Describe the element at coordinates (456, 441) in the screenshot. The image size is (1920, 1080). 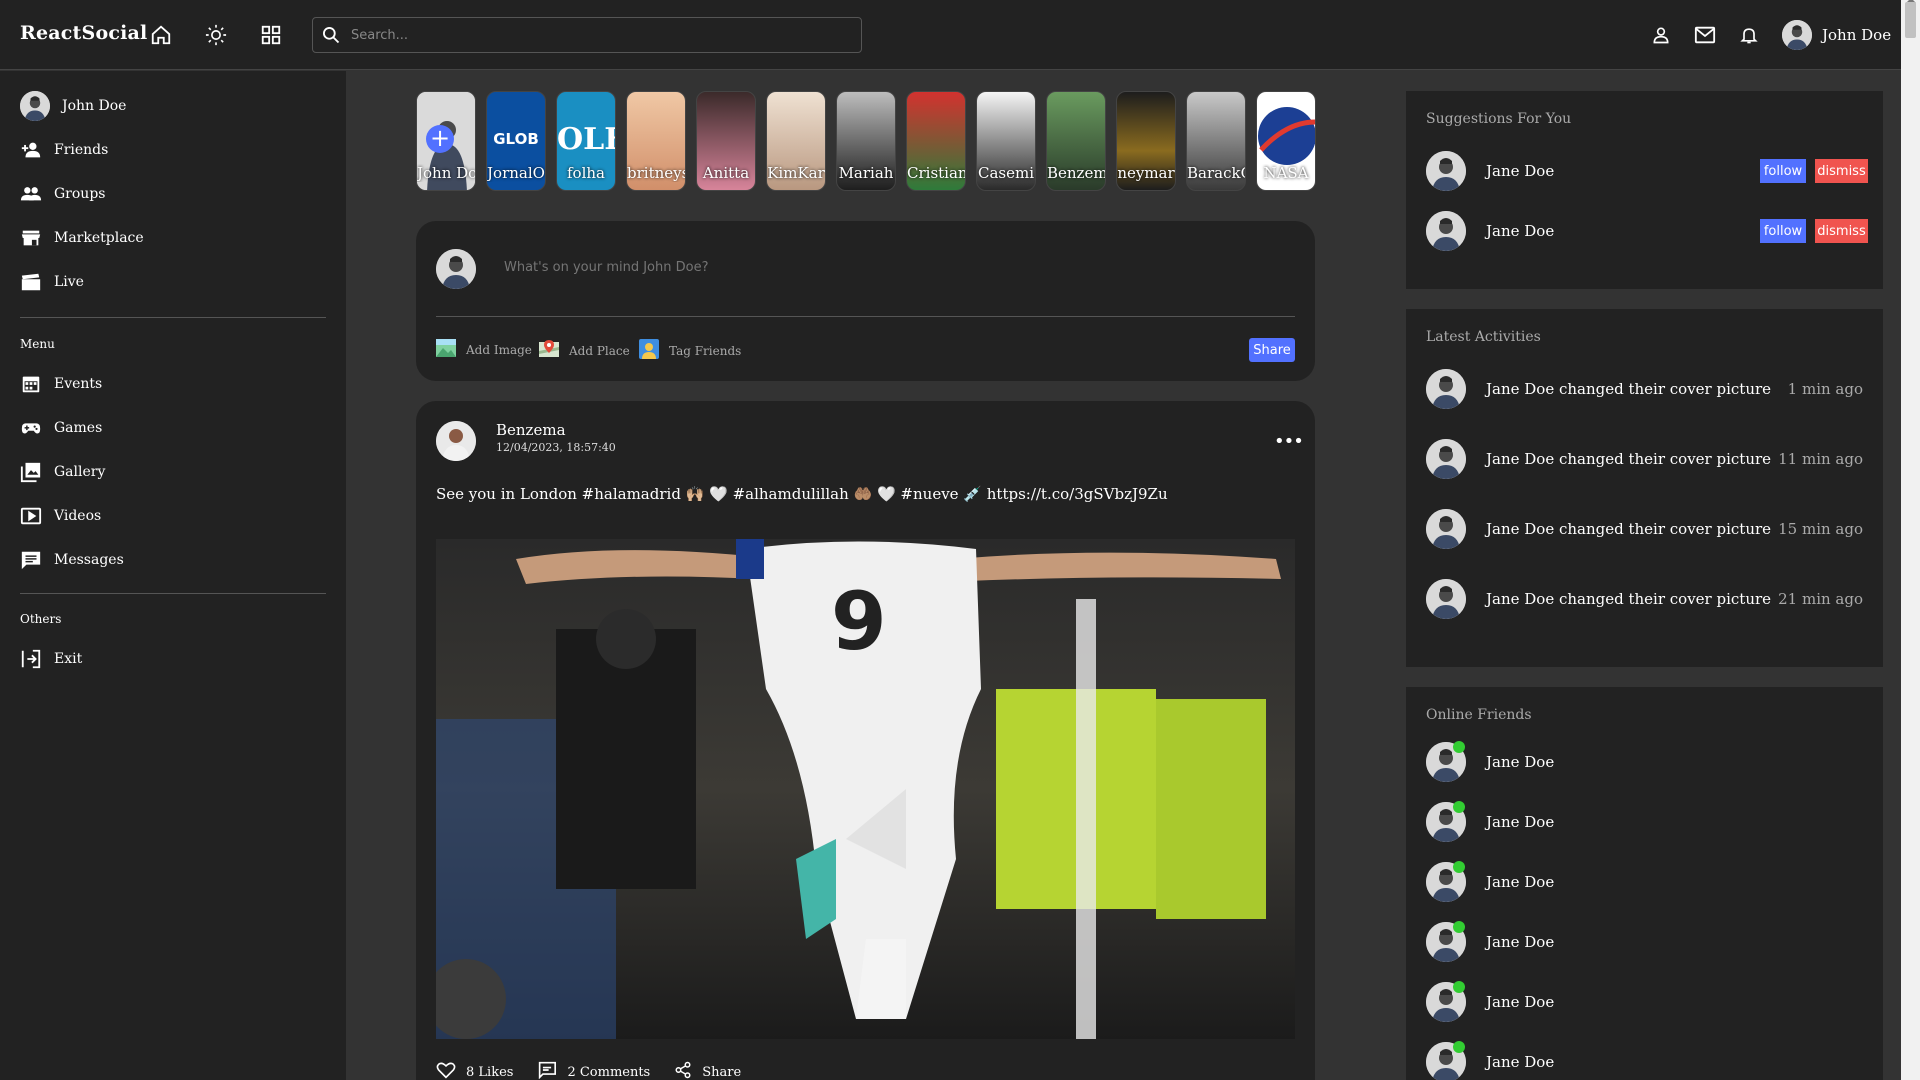
I see `post-author-avatar` at that location.